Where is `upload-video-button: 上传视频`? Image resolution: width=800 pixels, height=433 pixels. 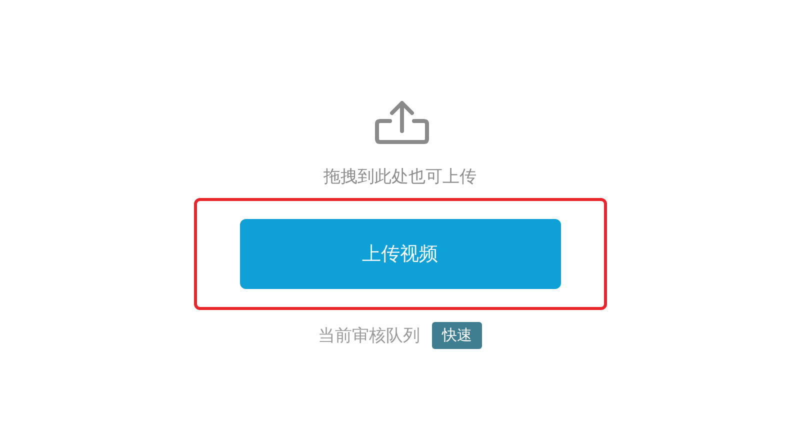
upload-video-button: 上传视频 is located at coordinates (400, 254).